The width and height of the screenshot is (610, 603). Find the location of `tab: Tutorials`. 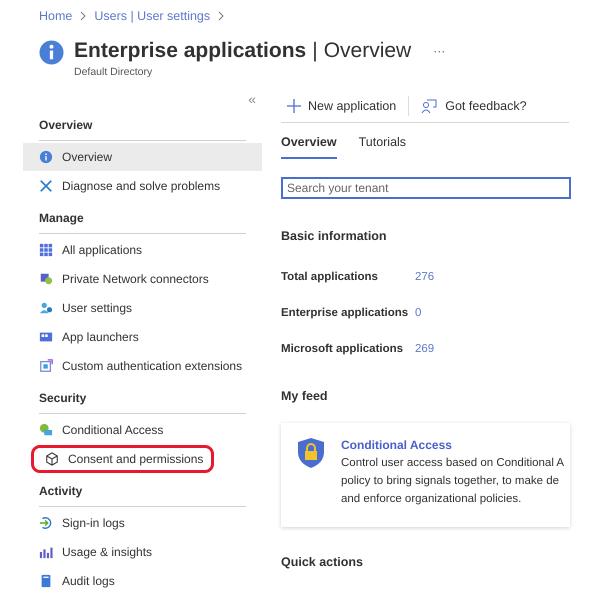

tab: Tutorials is located at coordinates (382, 146).